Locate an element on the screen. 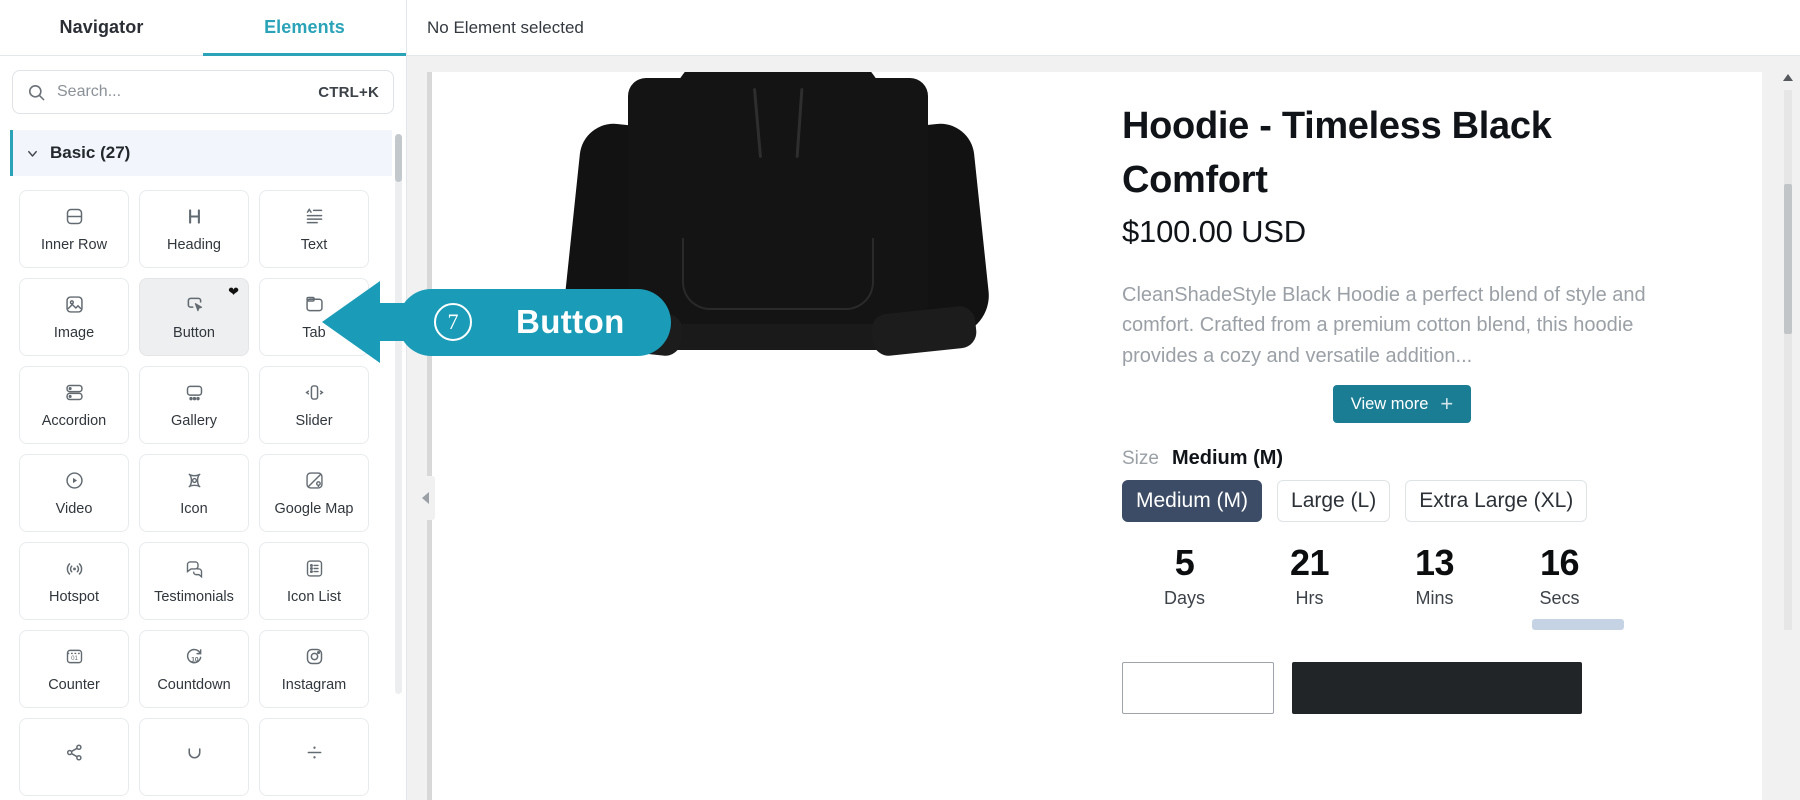 The width and height of the screenshot is (1800, 800). element-tile-share is located at coordinates (74, 757).